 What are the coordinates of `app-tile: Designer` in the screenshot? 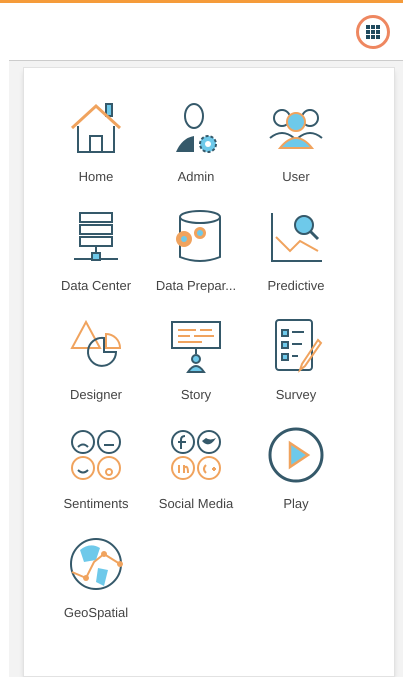 It's located at (96, 370).